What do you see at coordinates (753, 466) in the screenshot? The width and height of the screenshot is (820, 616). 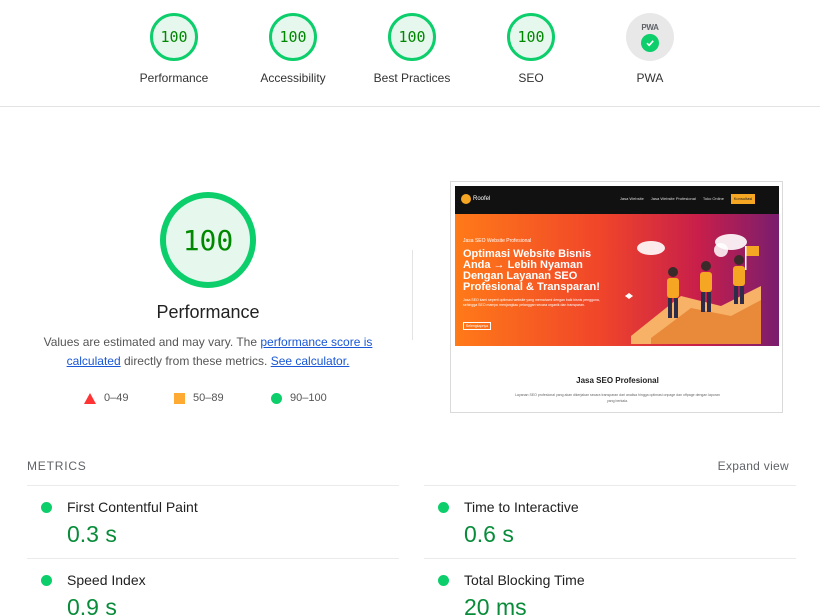 I see `expand-view-toggle: Expand view` at bounding box center [753, 466].